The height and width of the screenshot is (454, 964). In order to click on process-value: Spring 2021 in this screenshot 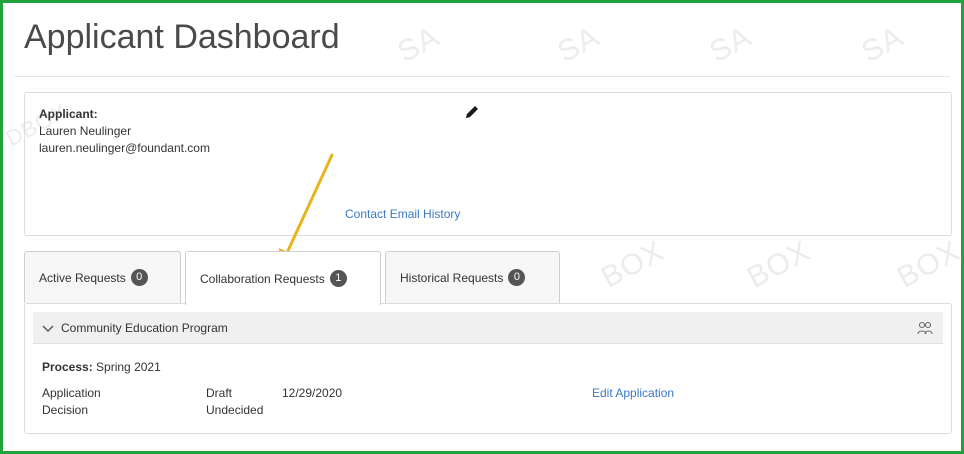, I will do `click(128, 367)`.